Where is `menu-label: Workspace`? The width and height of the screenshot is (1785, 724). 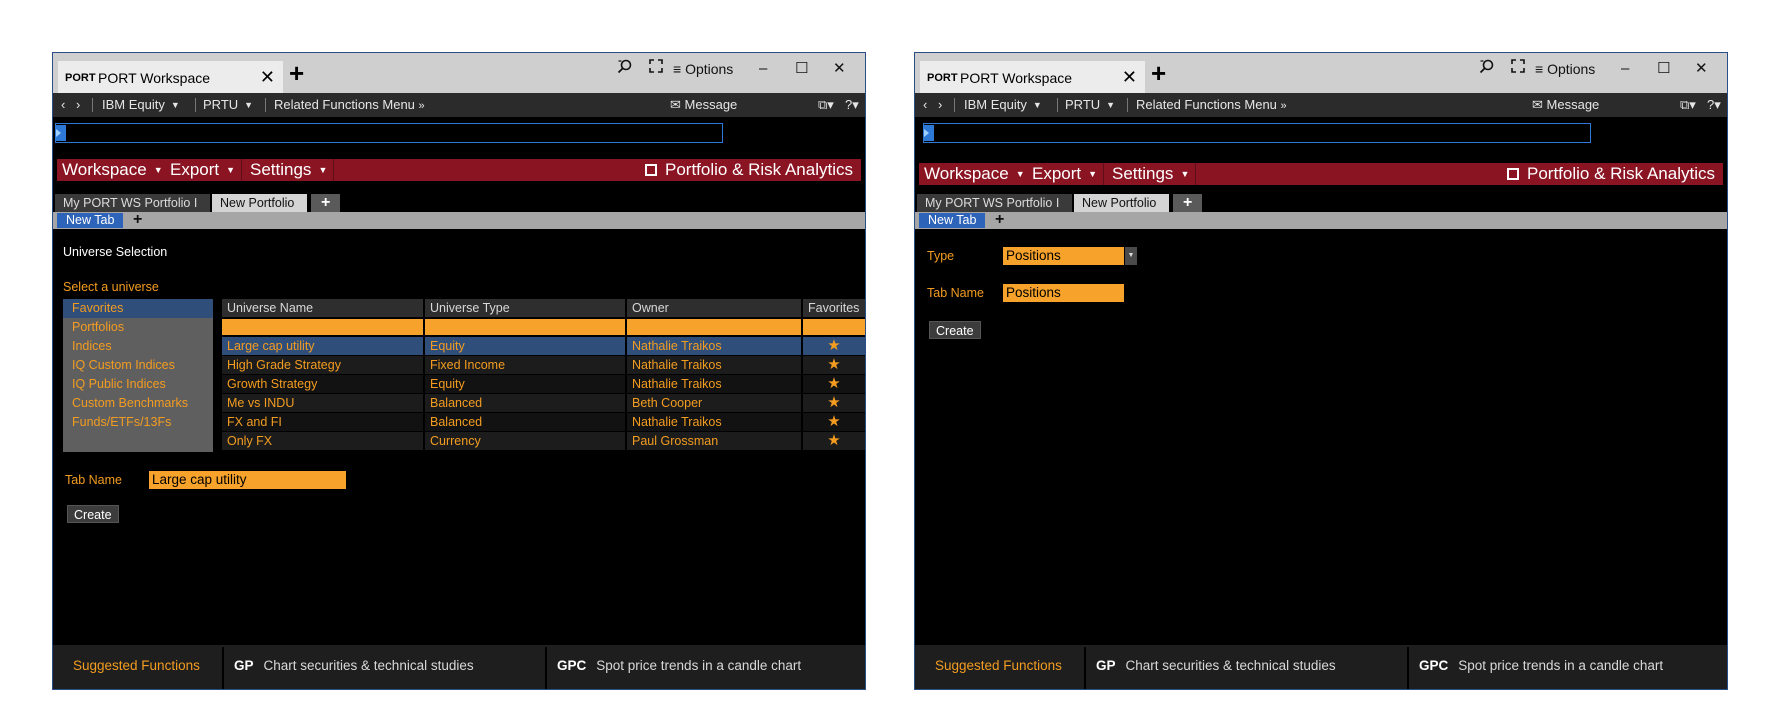
menu-label: Workspace is located at coordinates (104, 169).